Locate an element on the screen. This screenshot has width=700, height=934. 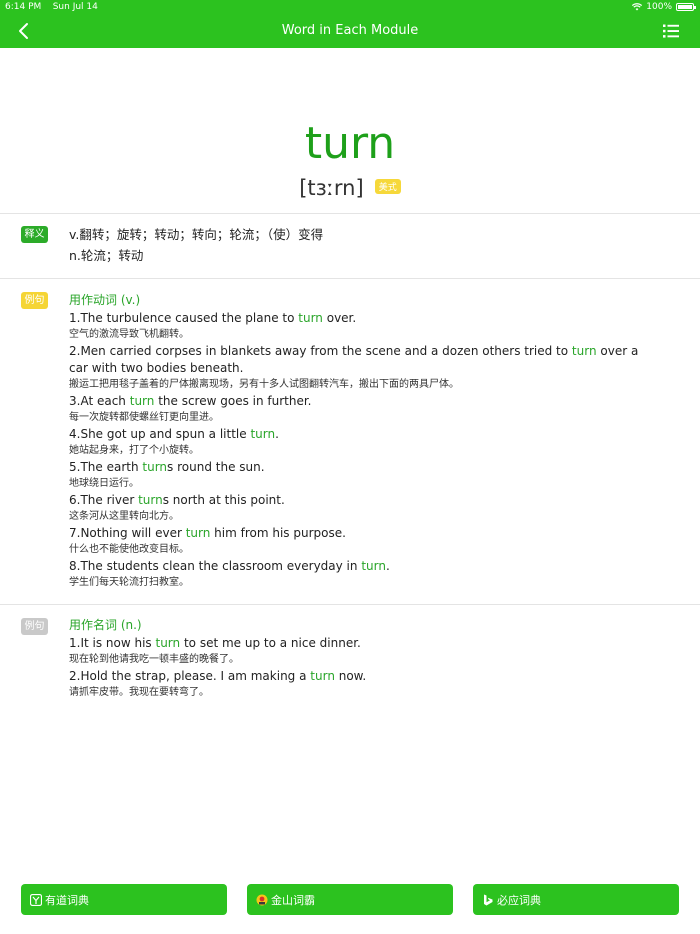
noun-section-title: 用作名词 (n.) is located at coordinates (105, 625).